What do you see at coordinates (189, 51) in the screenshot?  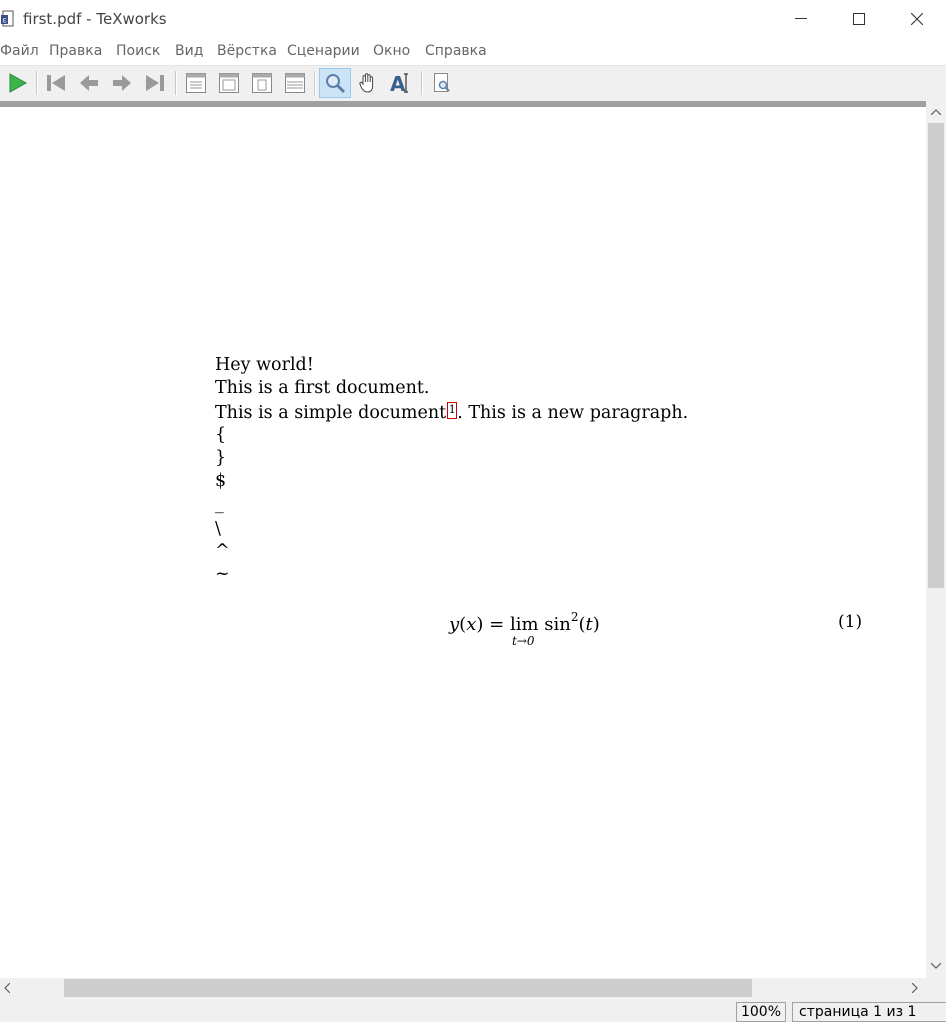 I see `menu-view: Вид` at bounding box center [189, 51].